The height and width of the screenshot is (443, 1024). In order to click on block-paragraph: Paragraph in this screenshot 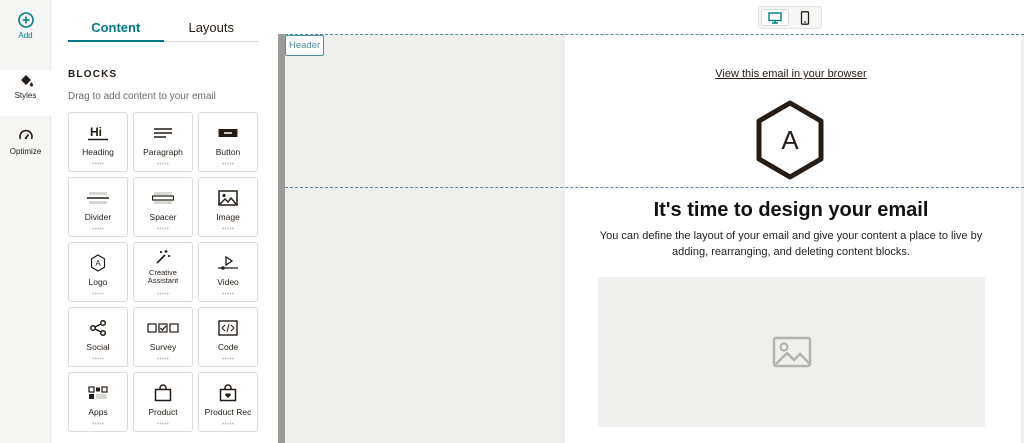, I will do `click(163, 142)`.